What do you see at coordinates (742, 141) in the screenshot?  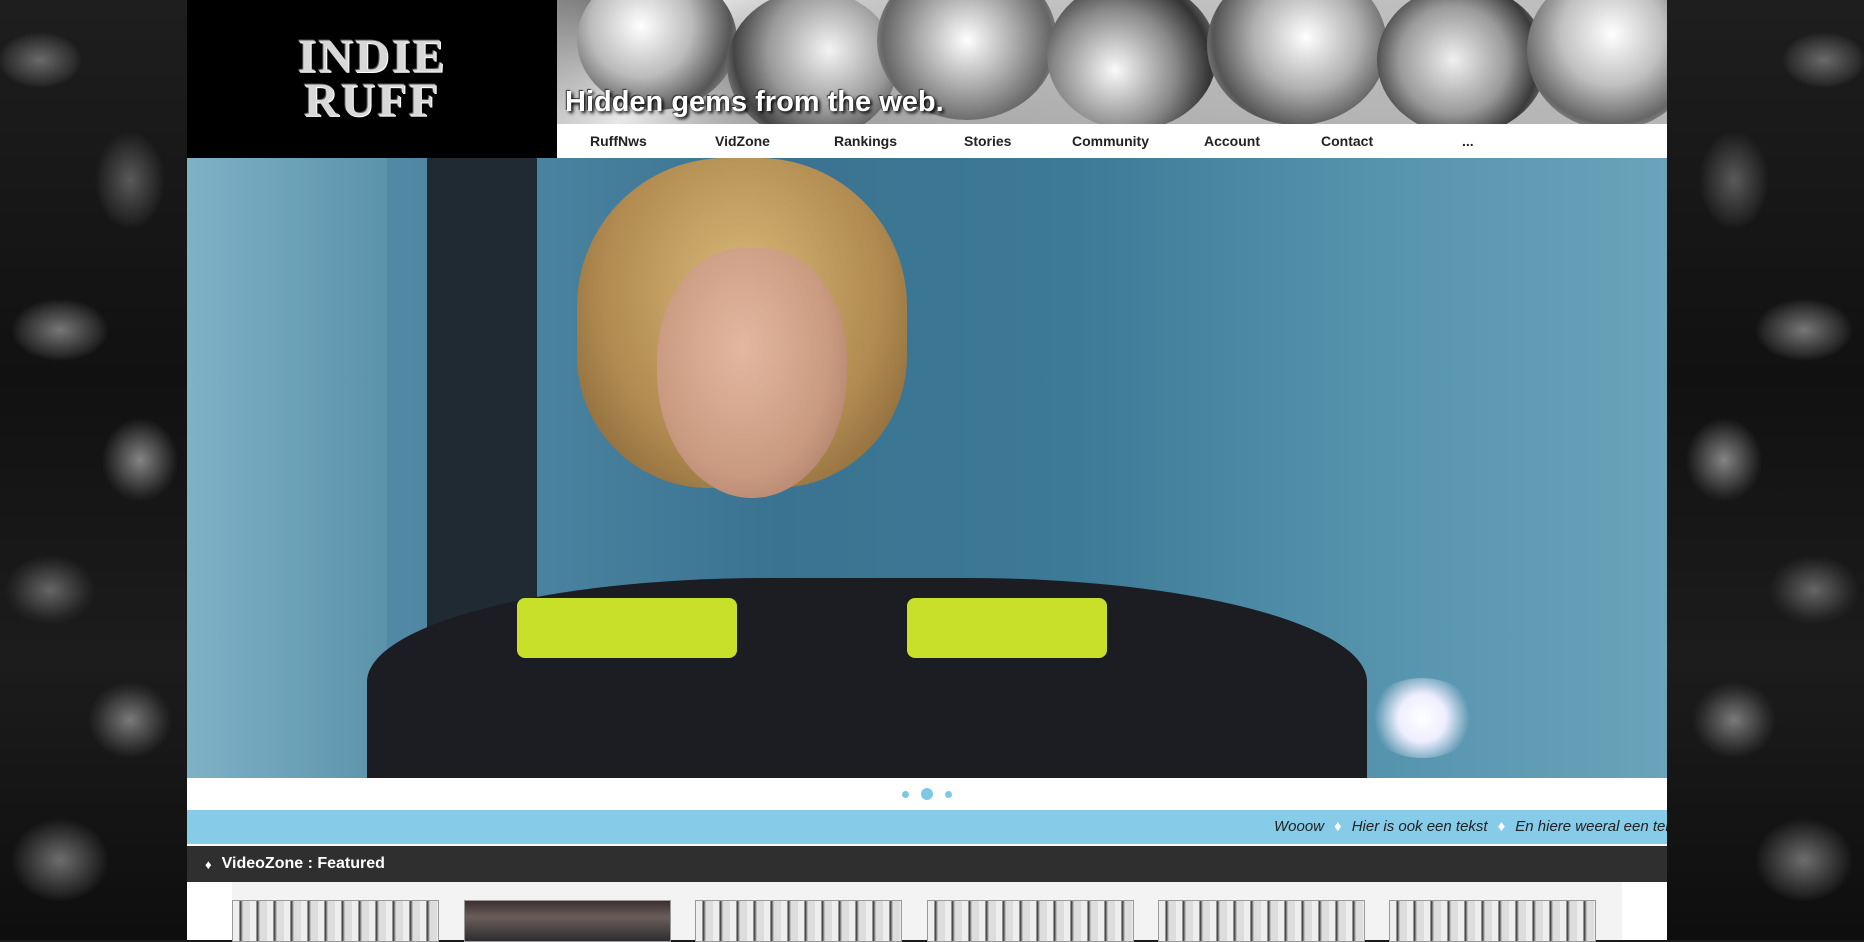 I see `nav-item-vidzone: VidZone` at bounding box center [742, 141].